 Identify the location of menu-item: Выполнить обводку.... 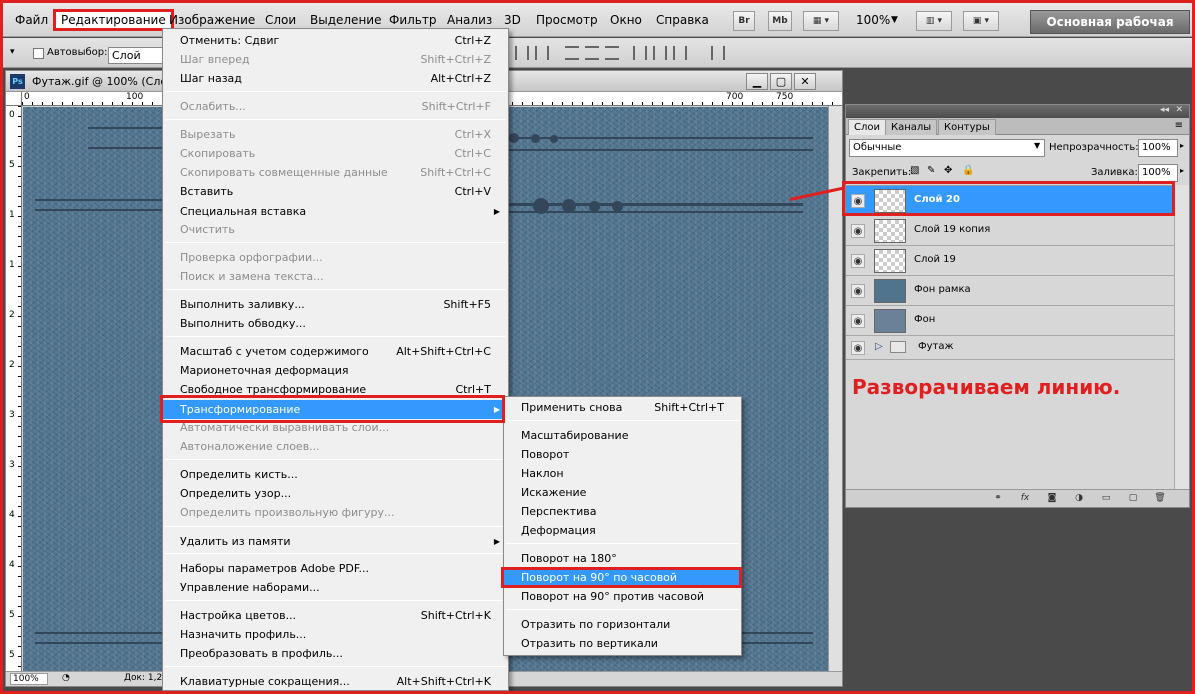
(335, 323).